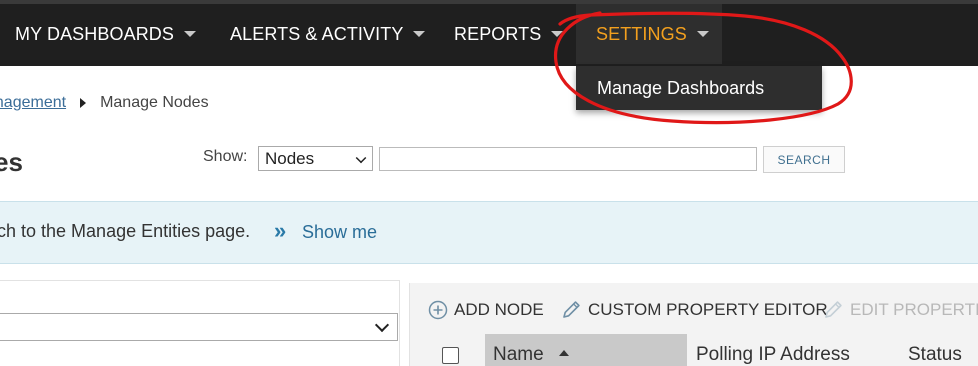 This screenshot has width=978, height=366. I want to click on nav-alerts-activity: ALERTS & ACTIVITY, so click(328, 34).